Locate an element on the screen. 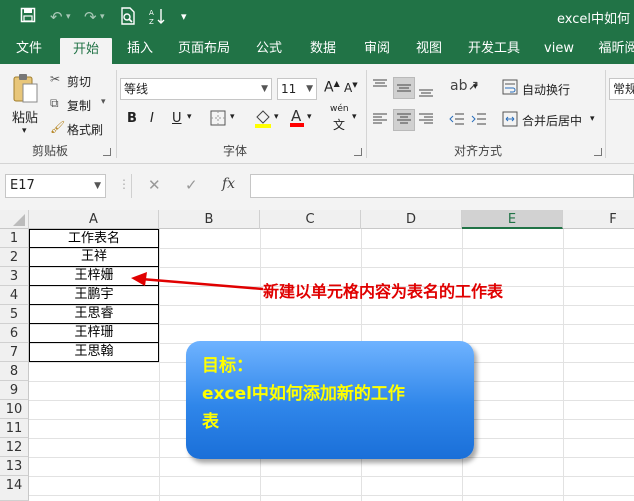  annotation-text: 新建以单元格内容为表名的工作表 is located at coordinates (383, 291).